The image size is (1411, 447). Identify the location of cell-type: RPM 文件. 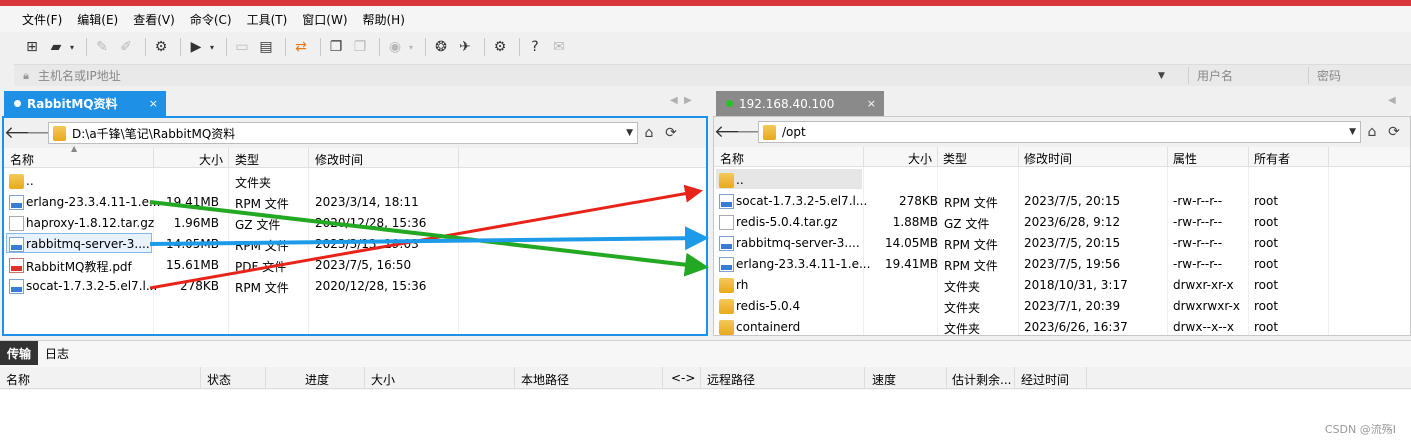
(262, 204).